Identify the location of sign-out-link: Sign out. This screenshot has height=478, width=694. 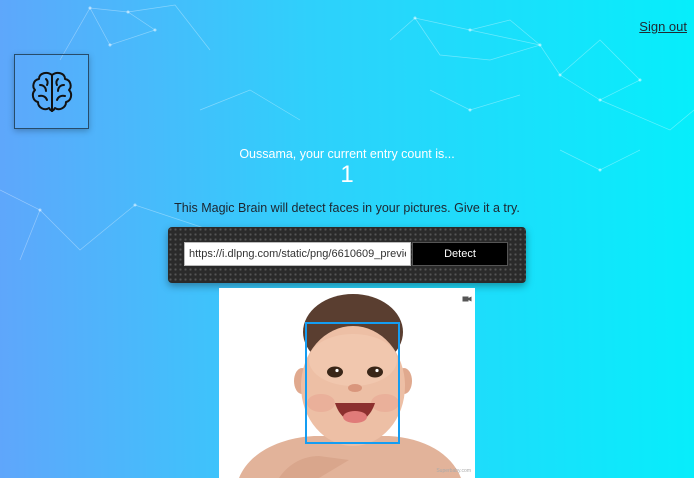
(663, 26).